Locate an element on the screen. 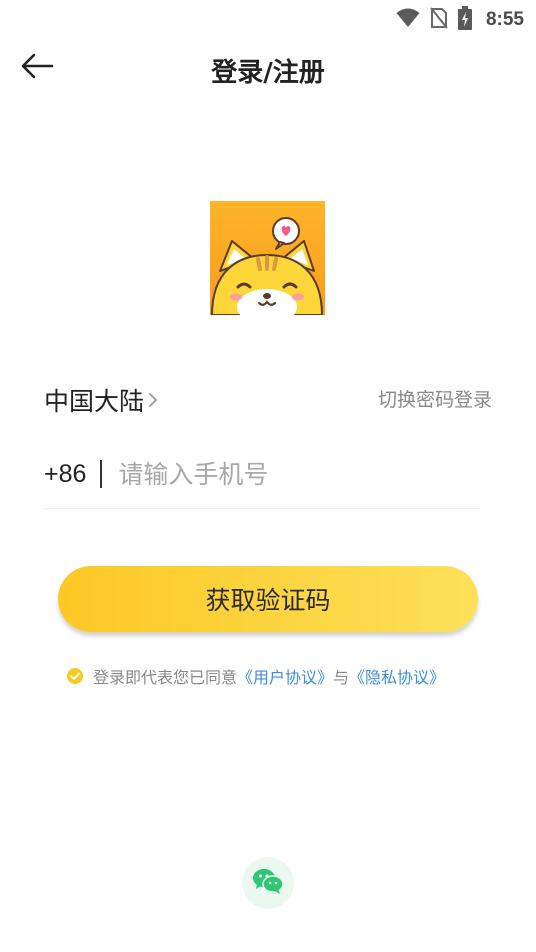  agreement-conjunction: 与 is located at coordinates (341, 677).